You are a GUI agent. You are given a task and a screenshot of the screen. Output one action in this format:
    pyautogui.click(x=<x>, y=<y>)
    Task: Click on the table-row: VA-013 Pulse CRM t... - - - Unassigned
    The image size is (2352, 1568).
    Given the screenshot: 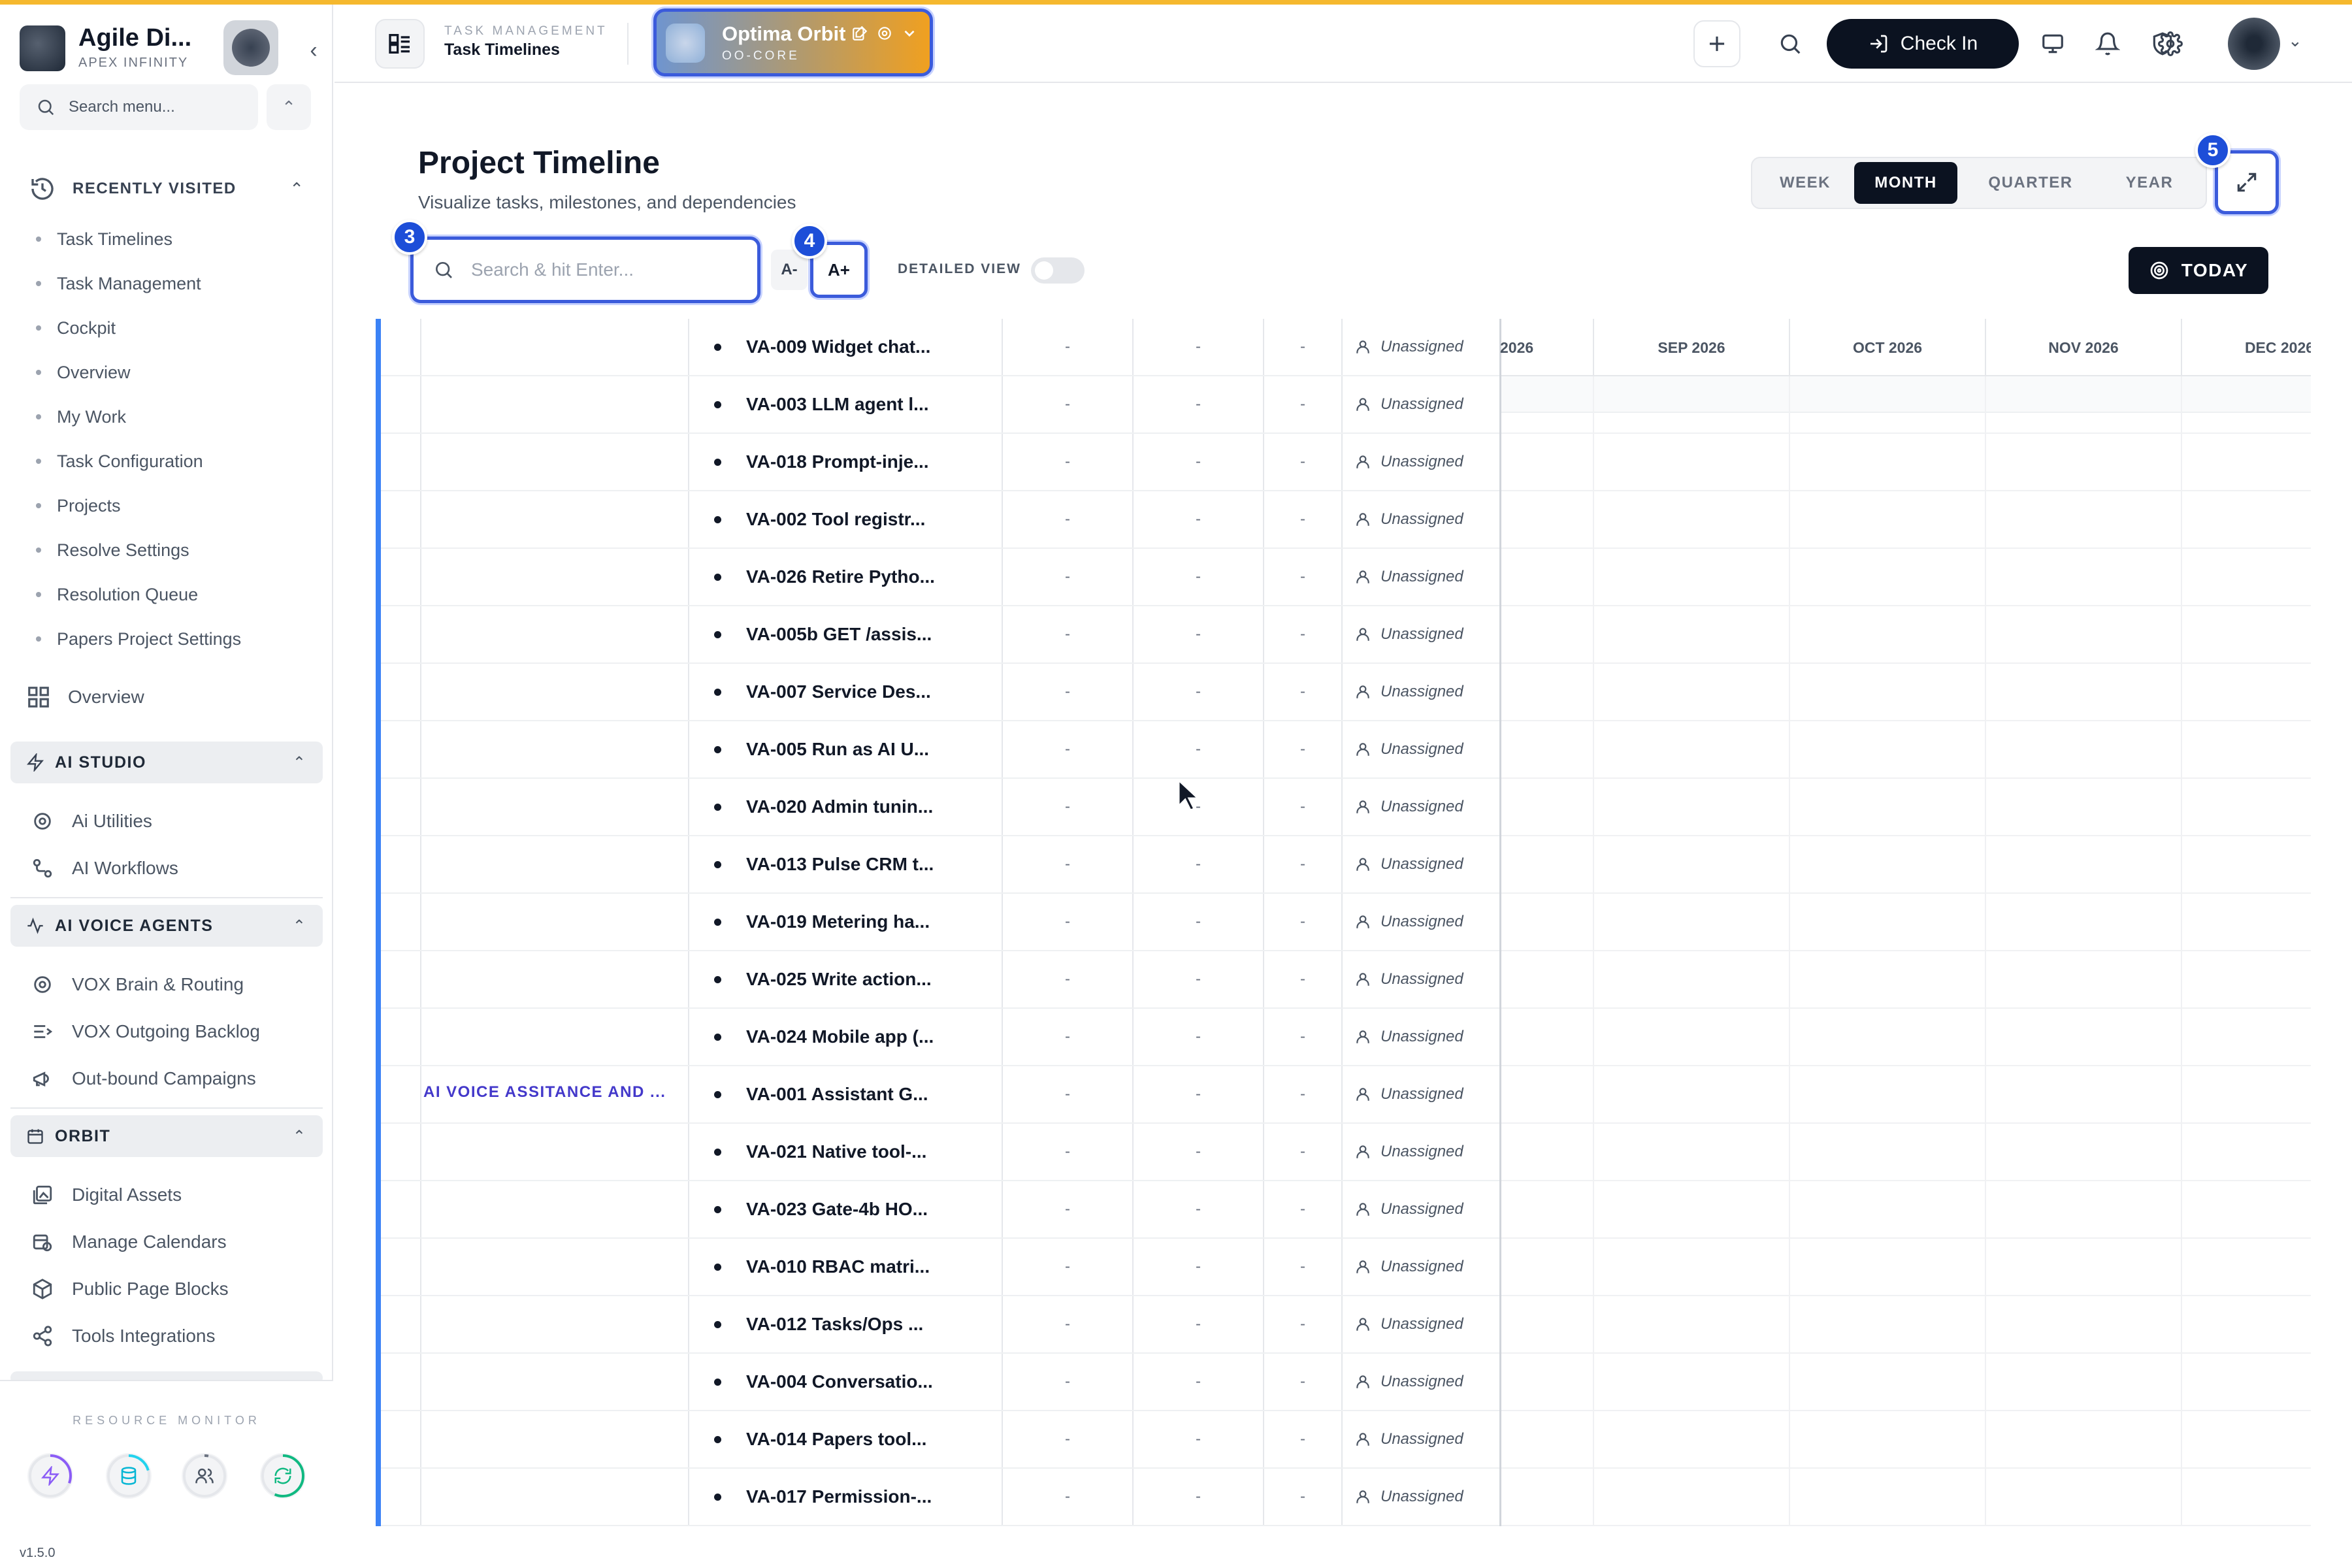 What is the action you would take?
    pyautogui.click(x=943, y=865)
    